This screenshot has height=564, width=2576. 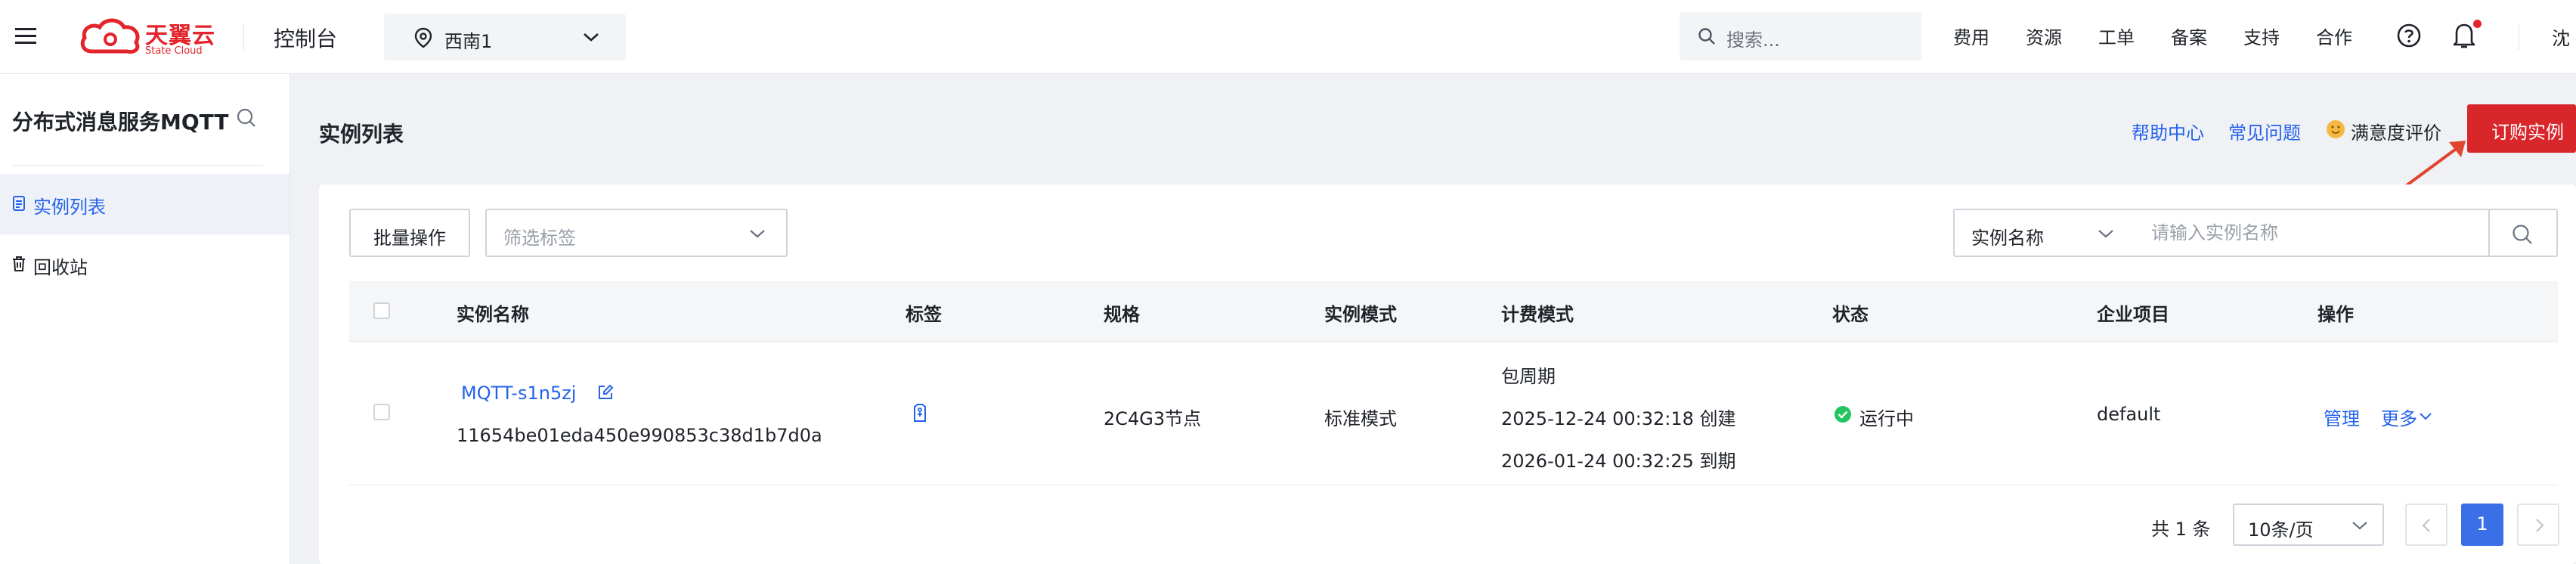 I want to click on created-time: 2025-12-24 00:32:18 创建, so click(x=1619, y=418).